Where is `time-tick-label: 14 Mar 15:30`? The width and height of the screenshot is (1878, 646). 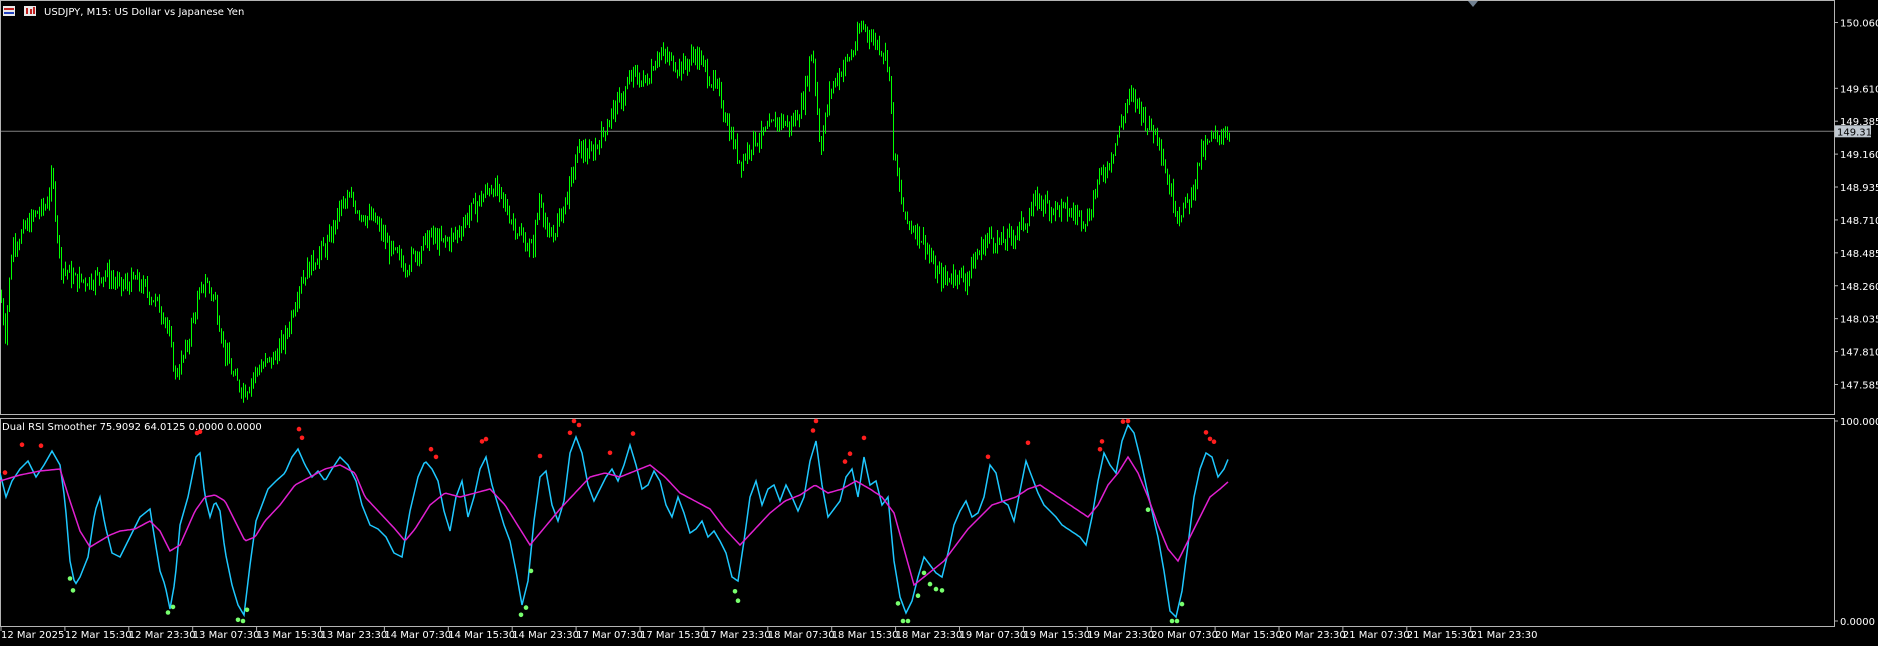 time-tick-label: 14 Mar 15:30 is located at coordinates (481, 635).